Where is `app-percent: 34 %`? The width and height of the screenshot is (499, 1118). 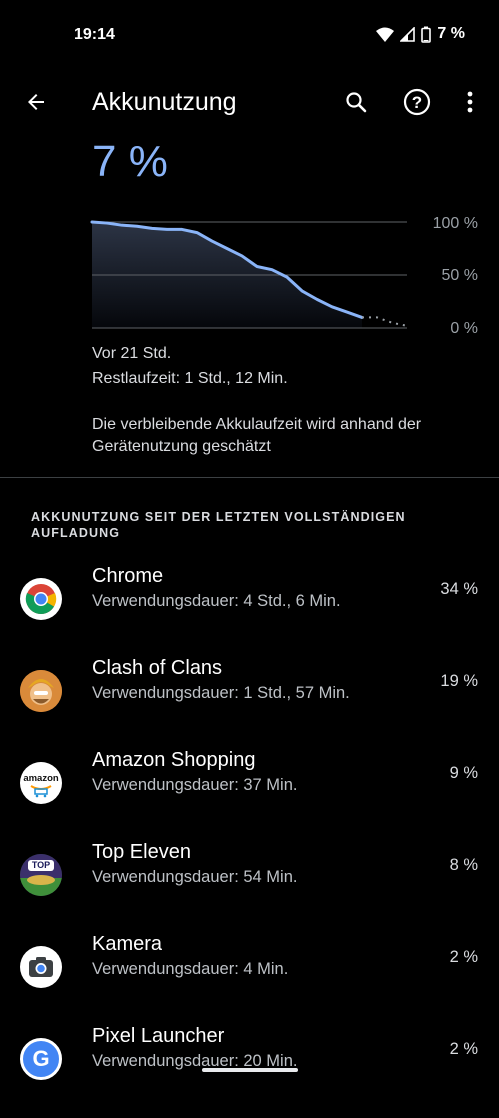 app-percent: 34 % is located at coordinates (459, 589).